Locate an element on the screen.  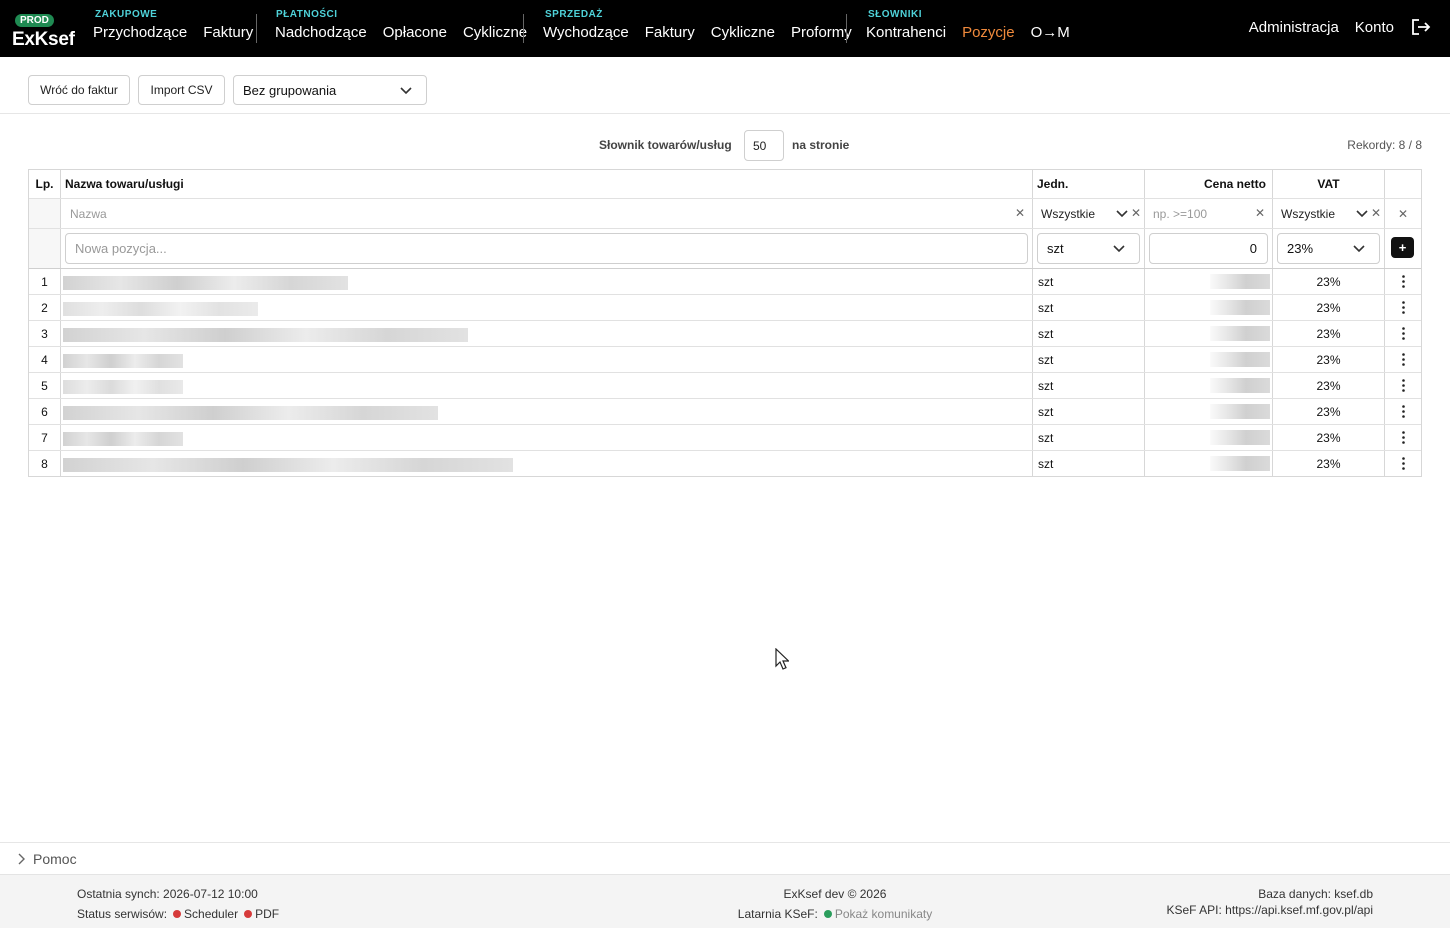
header-unit: Jedn. is located at coordinates (1089, 184).